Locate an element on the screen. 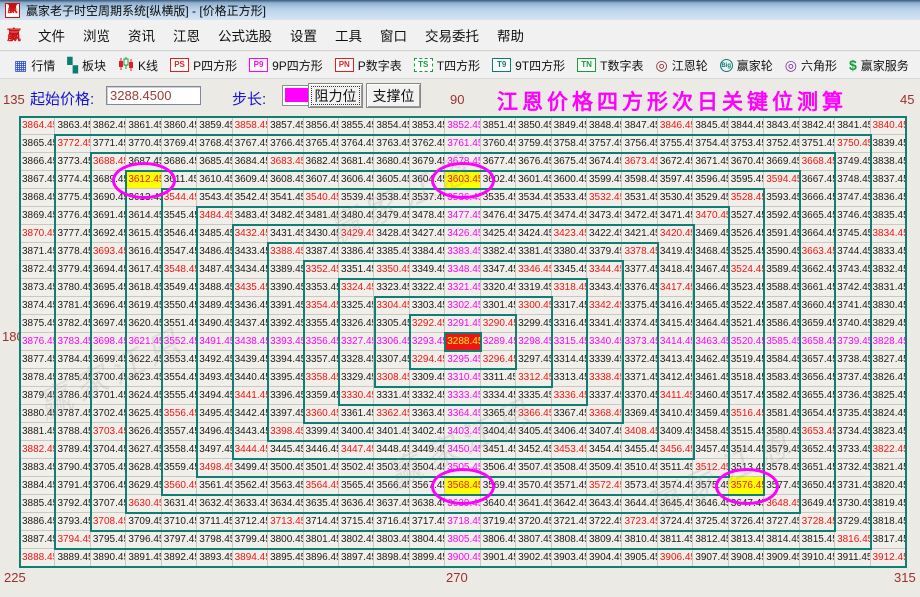  grid-cell: 3701.45 is located at coordinates (108, 396).